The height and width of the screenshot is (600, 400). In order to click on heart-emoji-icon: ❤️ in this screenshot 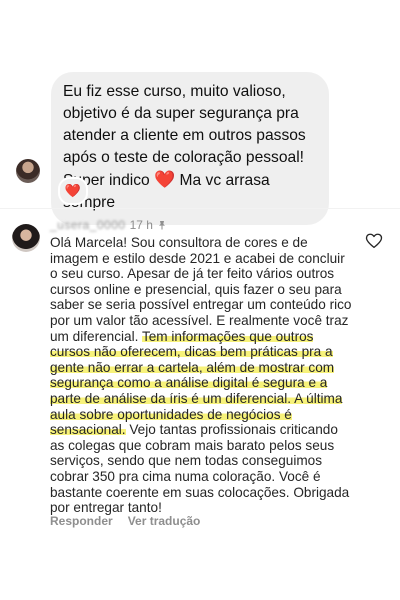, I will do `click(165, 179)`.